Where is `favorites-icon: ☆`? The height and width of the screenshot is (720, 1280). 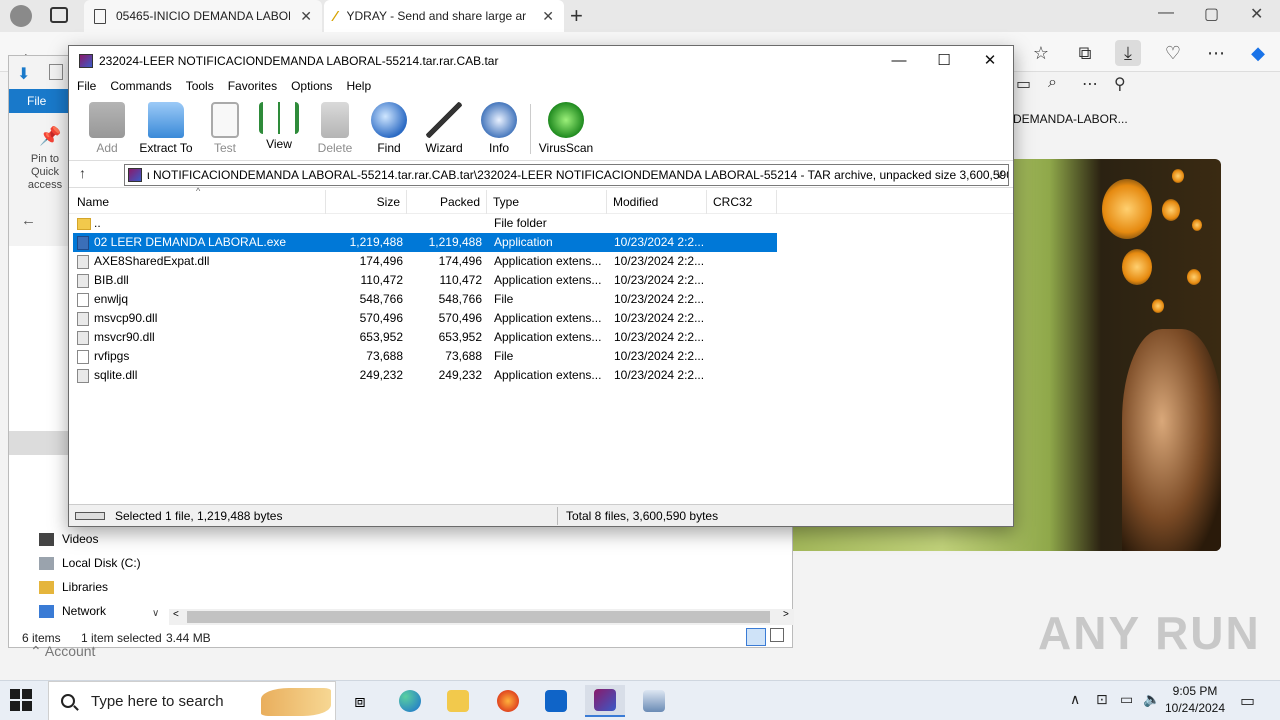
favorites-icon: ☆ is located at coordinates (1041, 53).